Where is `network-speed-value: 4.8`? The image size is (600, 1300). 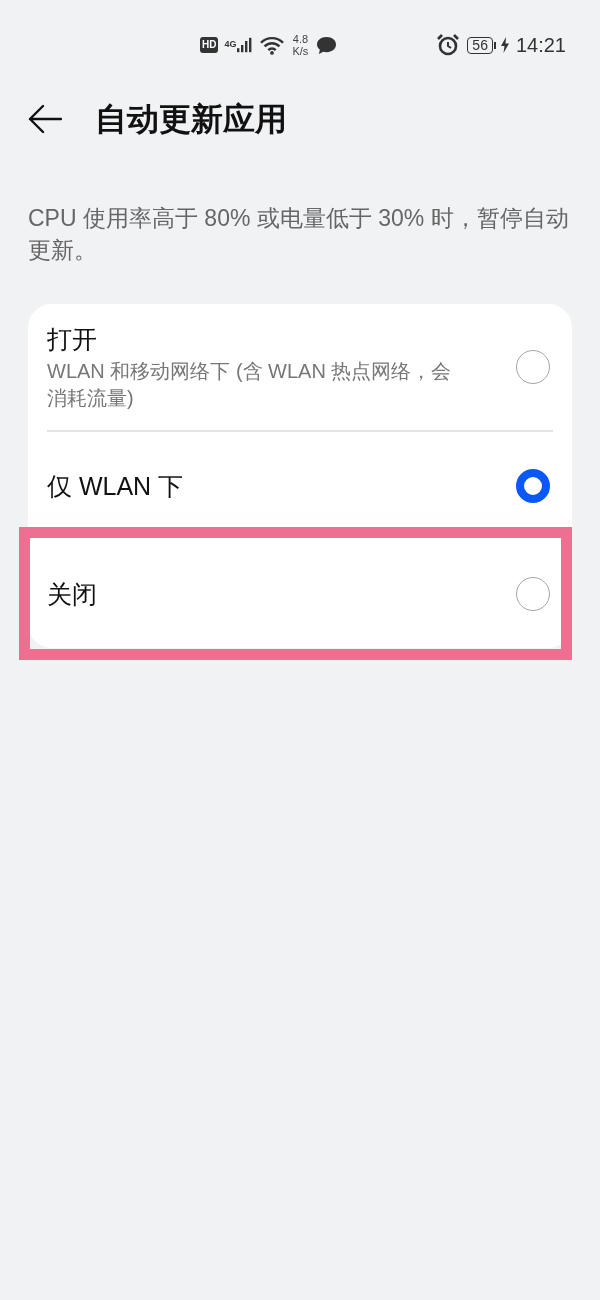
network-speed-value: 4.8 is located at coordinates (300, 39).